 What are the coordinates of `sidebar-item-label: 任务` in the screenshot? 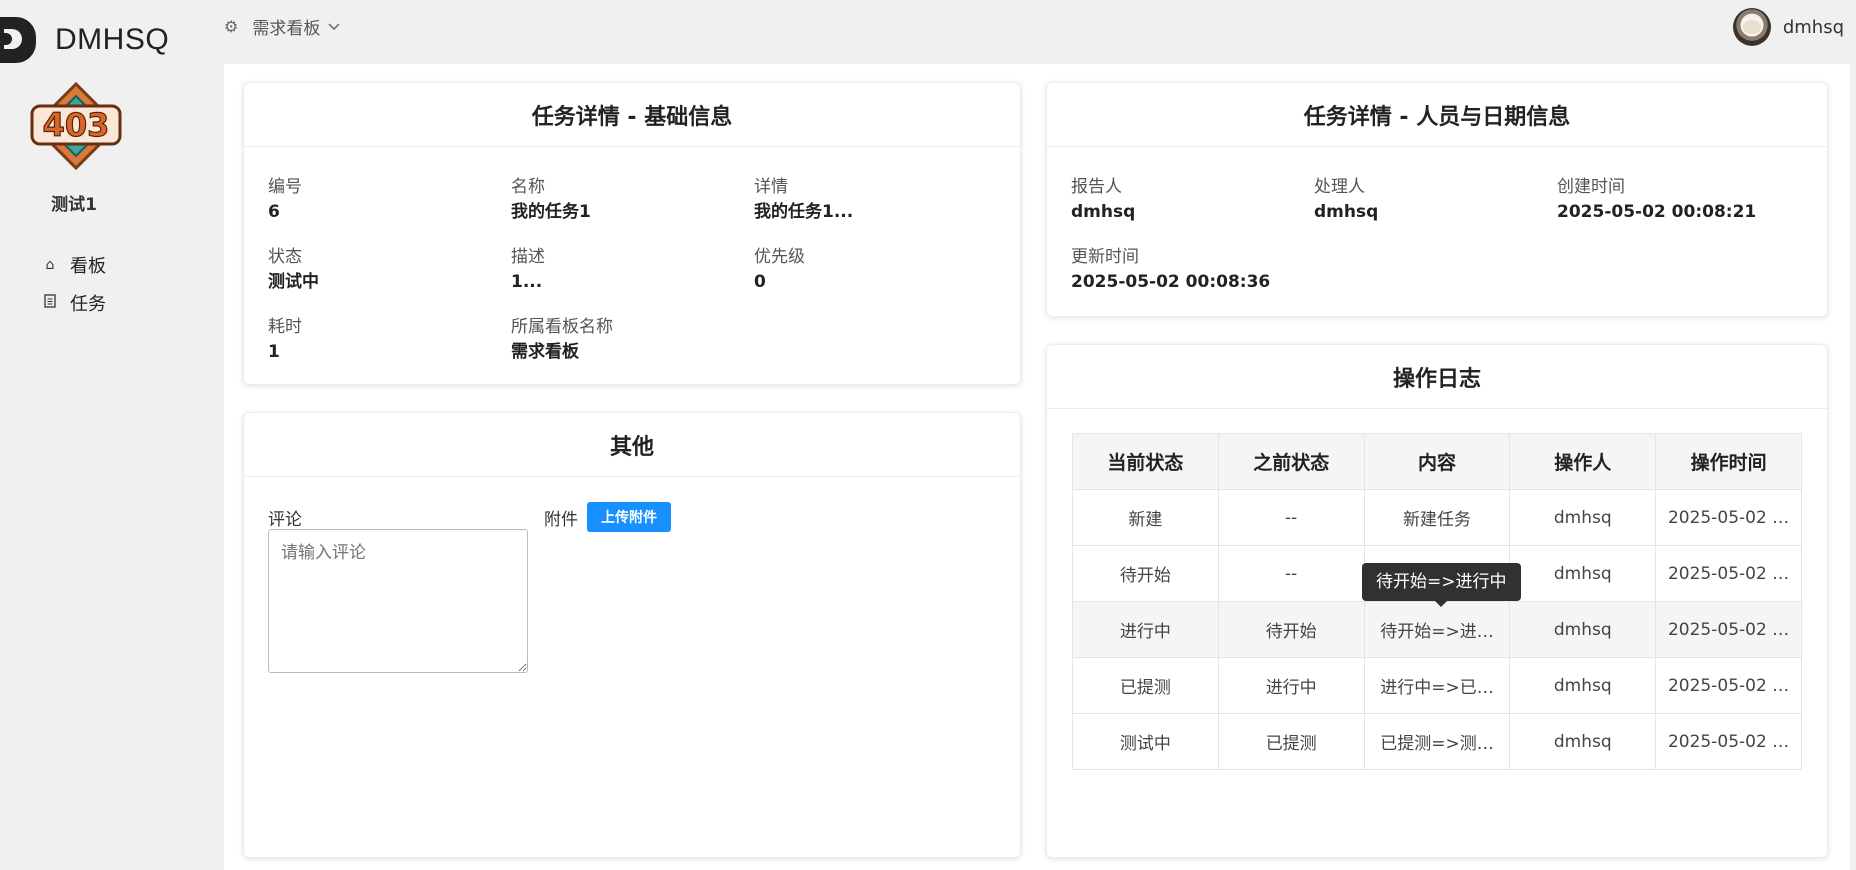 It's located at (88, 304).